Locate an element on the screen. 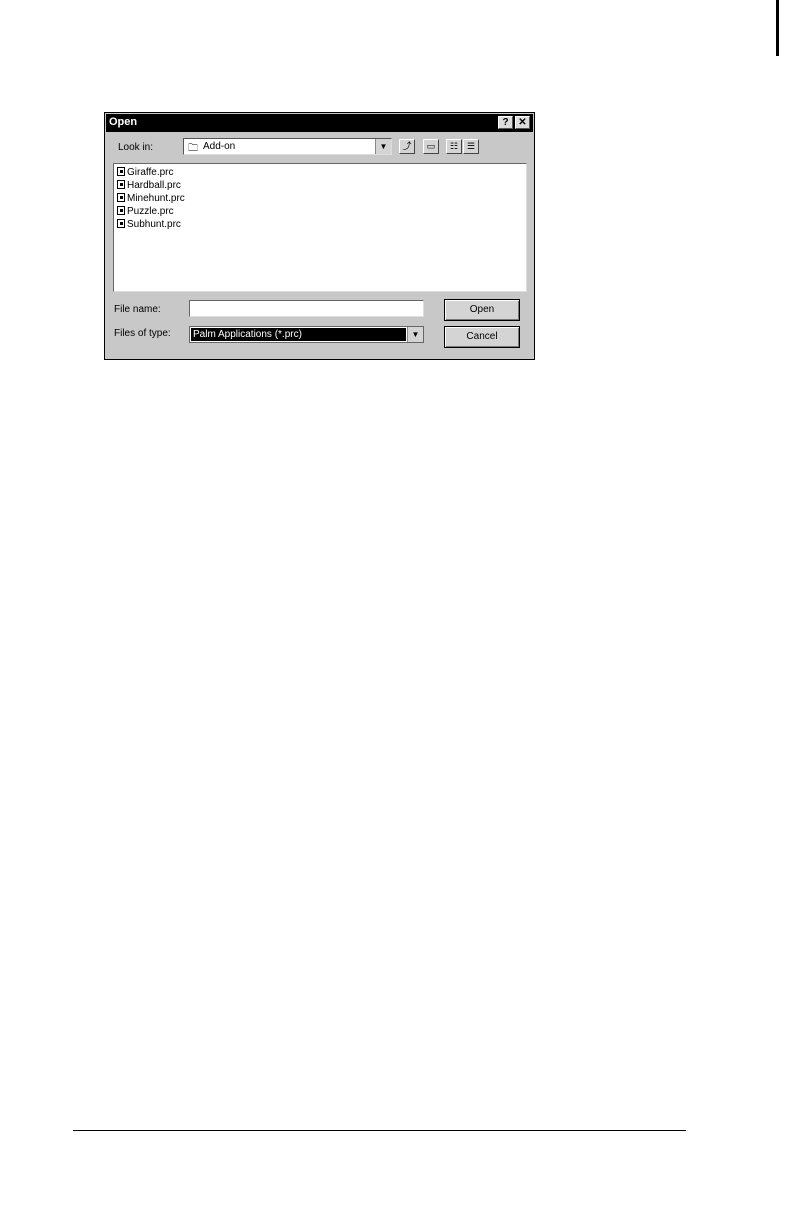 The image size is (792, 1224). up-folder-icon: ⤴ is located at coordinates (407, 146).